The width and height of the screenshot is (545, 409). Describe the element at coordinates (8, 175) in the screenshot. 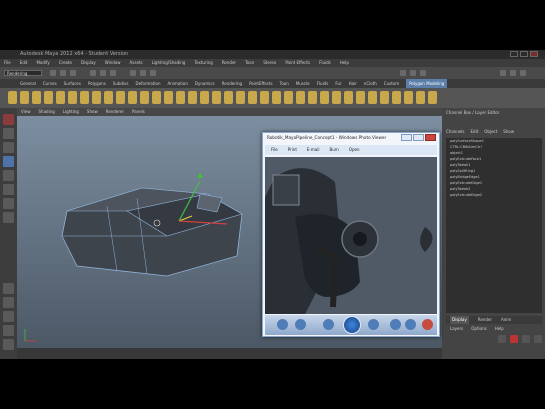

I see `rotate-tool-icon` at that location.